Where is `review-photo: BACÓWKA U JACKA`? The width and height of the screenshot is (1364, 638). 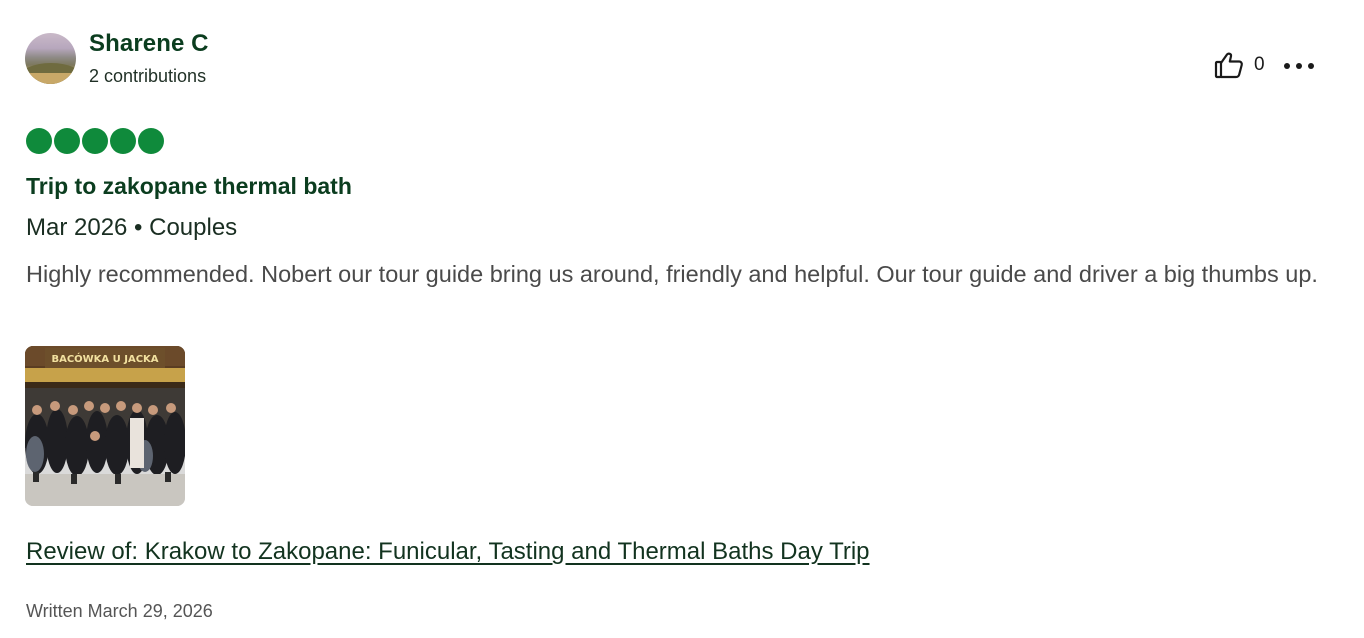
review-photo: BACÓWKA U JACKA is located at coordinates (105, 426).